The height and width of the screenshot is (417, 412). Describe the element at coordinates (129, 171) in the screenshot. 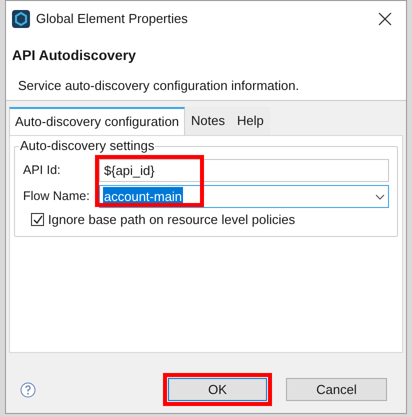

I see `field-value: ${api_id}` at that location.